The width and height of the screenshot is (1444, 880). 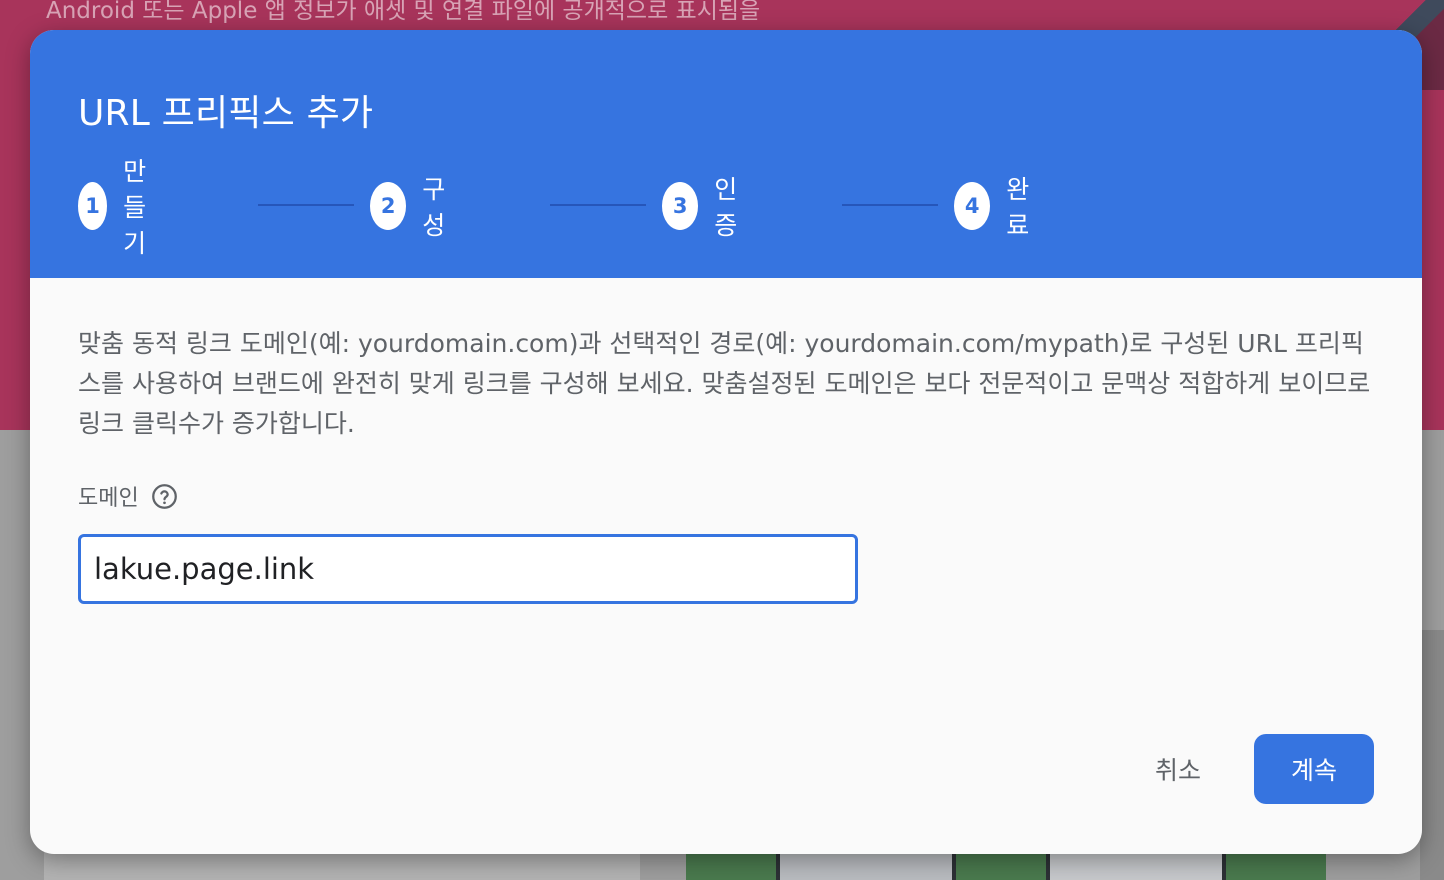 I want to click on step-number: 3, so click(x=680, y=206).